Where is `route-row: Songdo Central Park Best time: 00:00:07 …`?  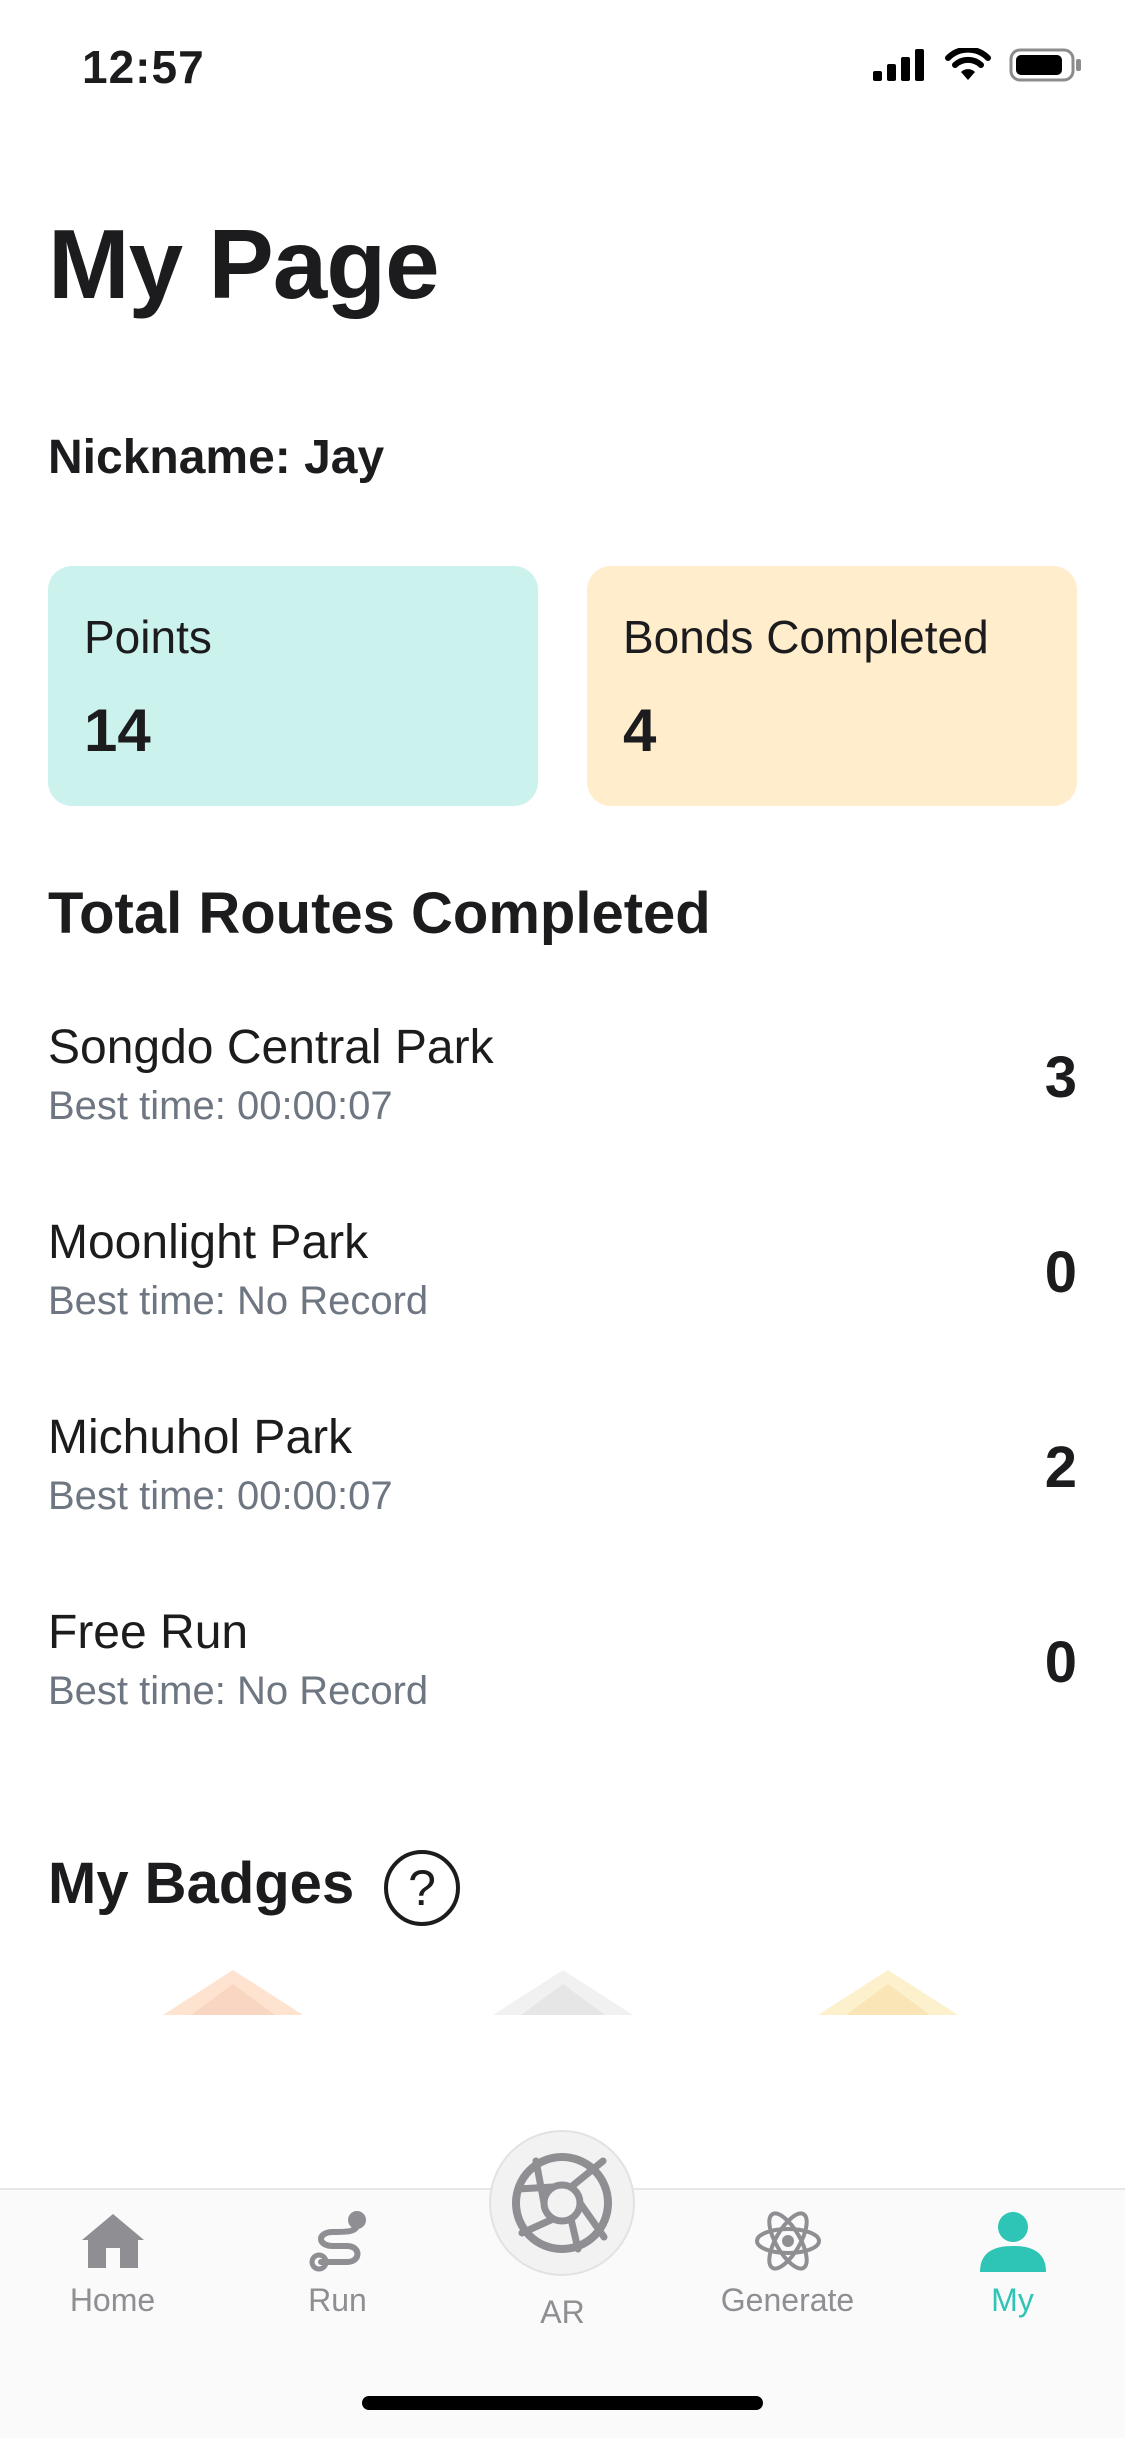
route-row: Songdo Central Park Best time: 00:00:07 … is located at coordinates (562, 1090).